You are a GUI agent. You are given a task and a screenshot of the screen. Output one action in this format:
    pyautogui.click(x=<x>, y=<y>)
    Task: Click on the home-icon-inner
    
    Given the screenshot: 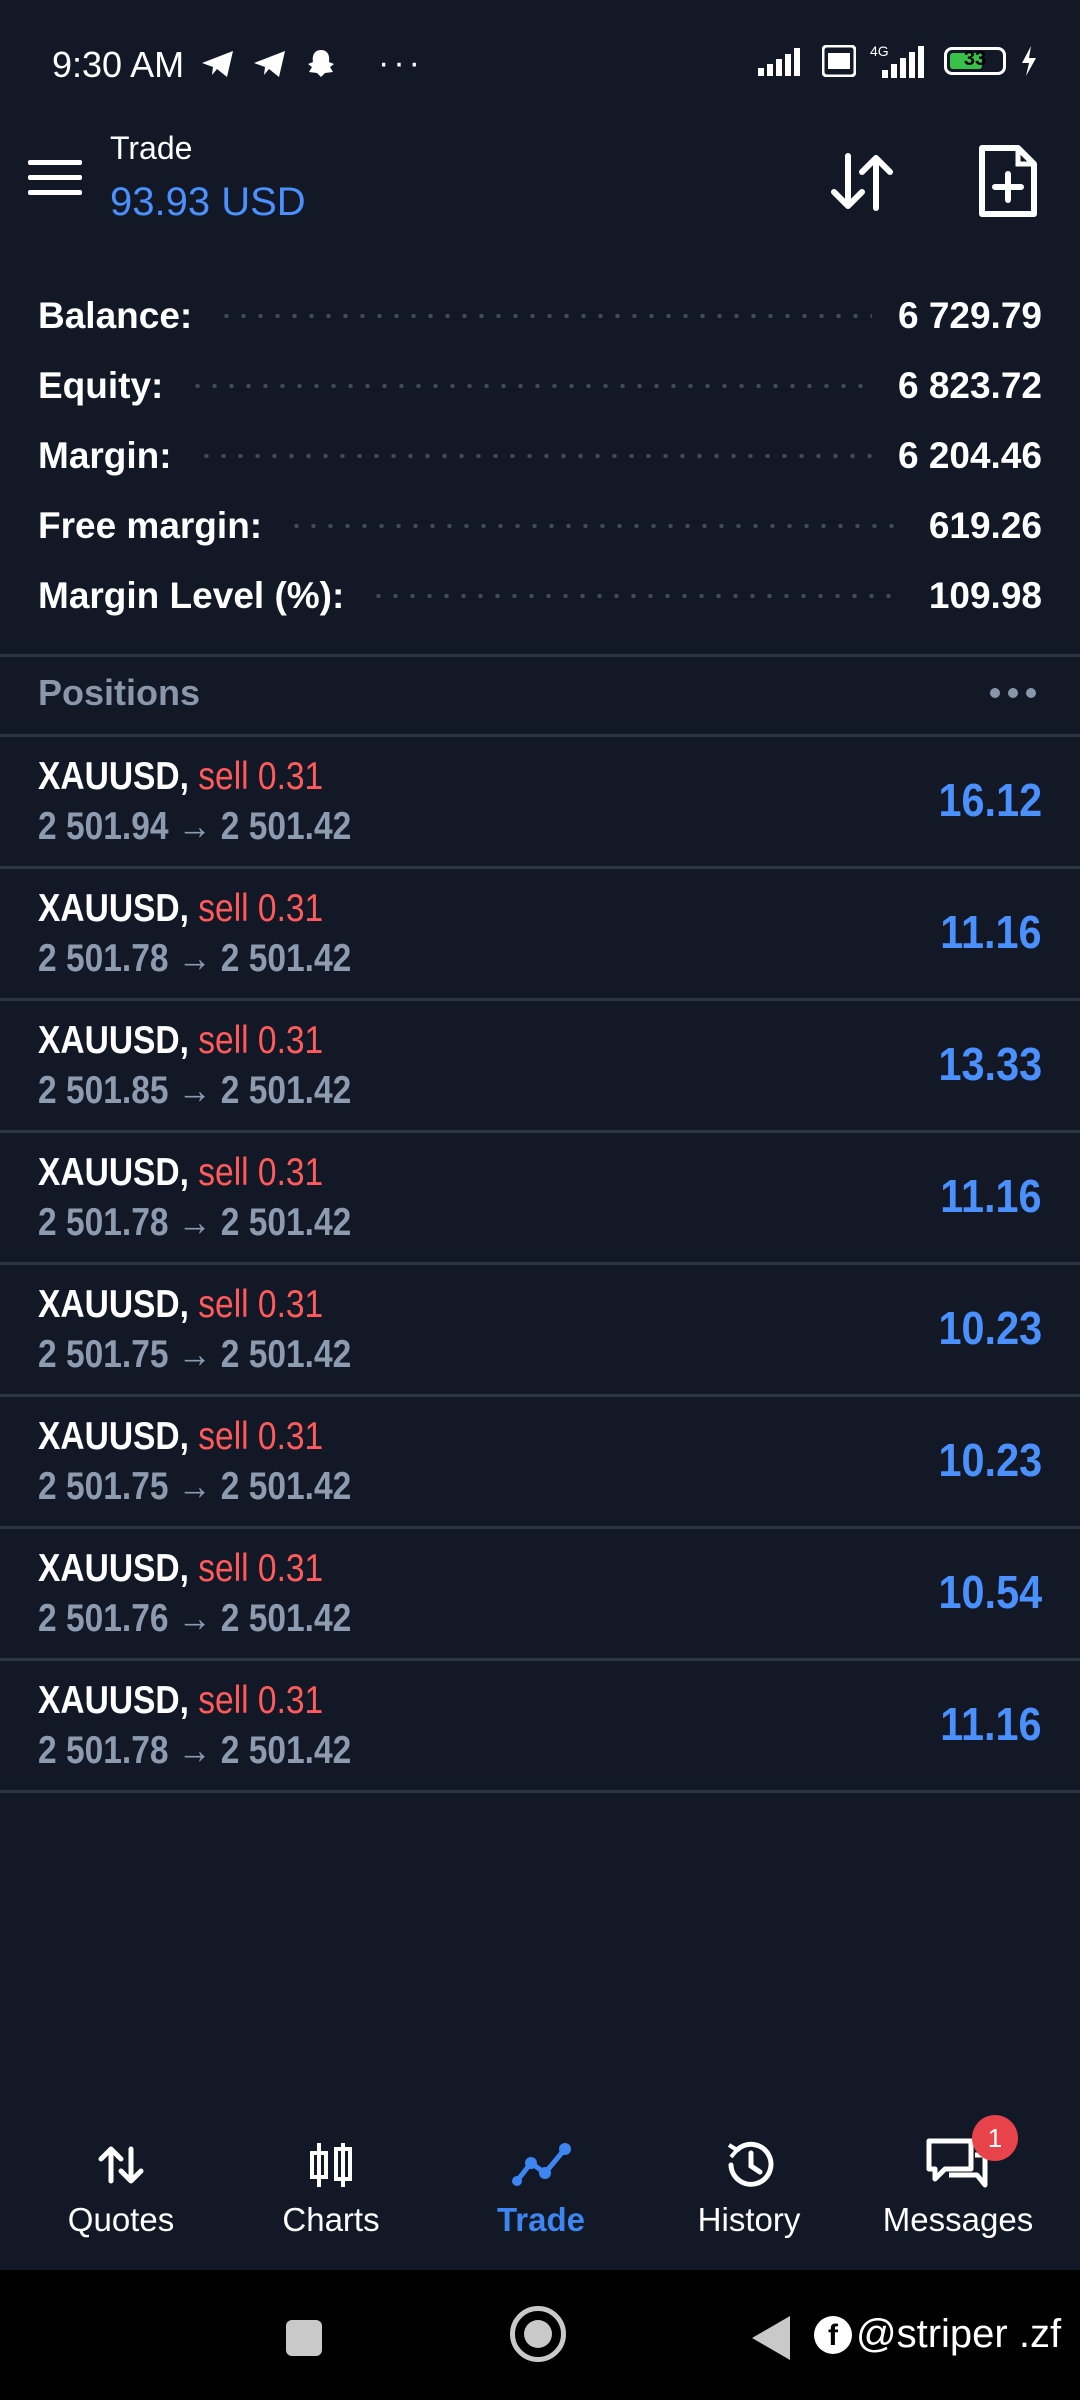 What is the action you would take?
    pyautogui.click(x=538, y=2334)
    